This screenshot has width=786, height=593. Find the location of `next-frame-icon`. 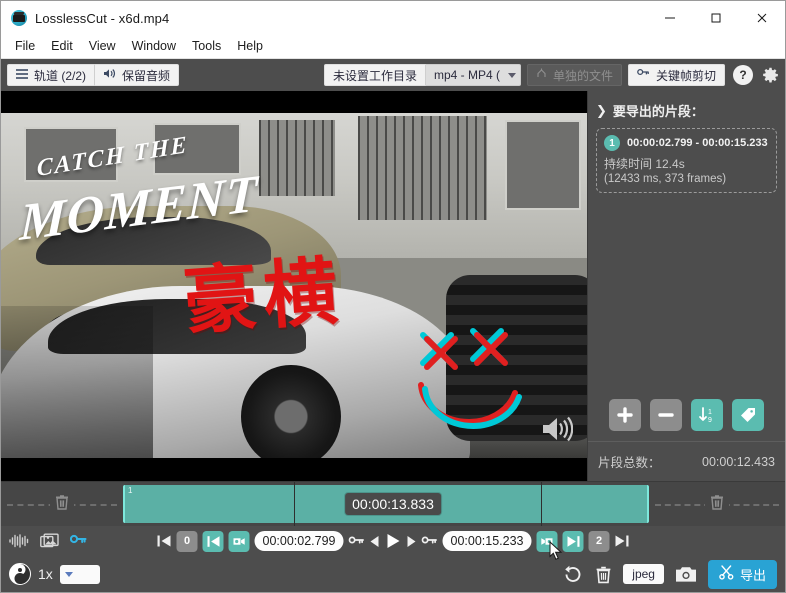

next-frame-icon is located at coordinates (411, 541).